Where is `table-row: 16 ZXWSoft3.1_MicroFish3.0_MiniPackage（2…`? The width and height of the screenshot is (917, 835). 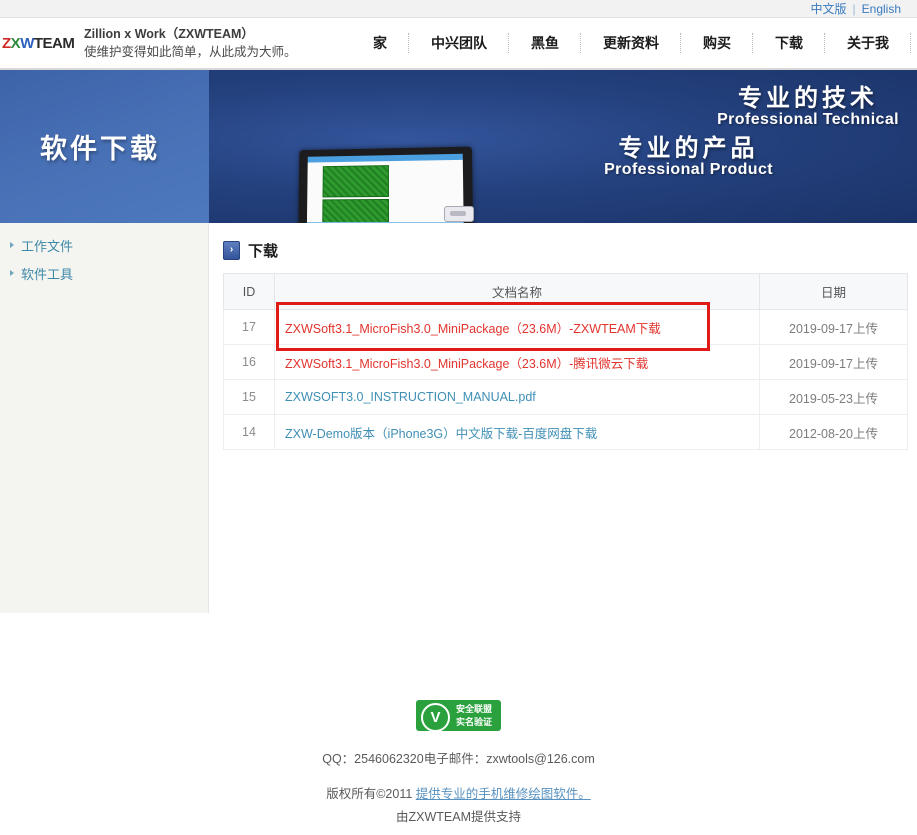
table-row: 16 ZXWSoft3.1_MicroFish3.0_MiniPackage（2… is located at coordinates (565, 362).